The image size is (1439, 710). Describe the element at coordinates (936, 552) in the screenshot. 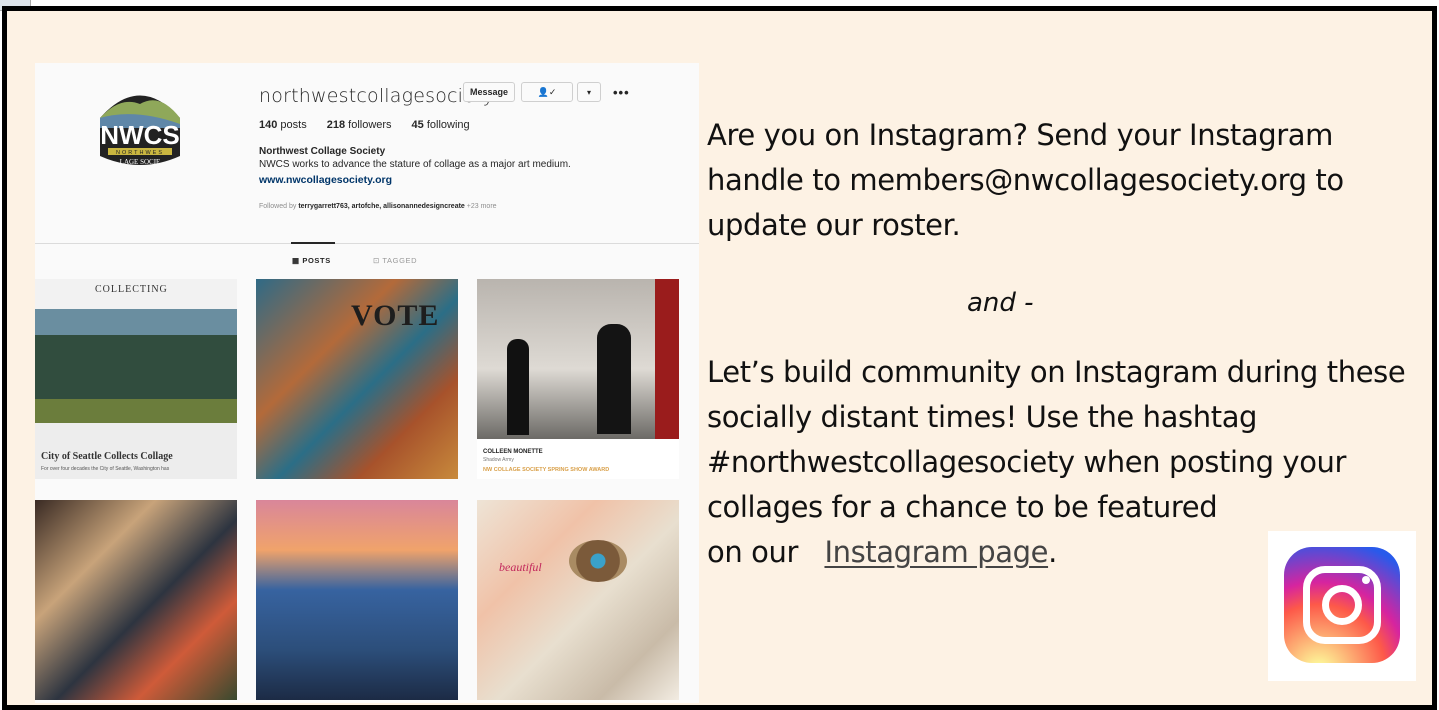

I see `instagram-page-link: Instagram page` at that location.